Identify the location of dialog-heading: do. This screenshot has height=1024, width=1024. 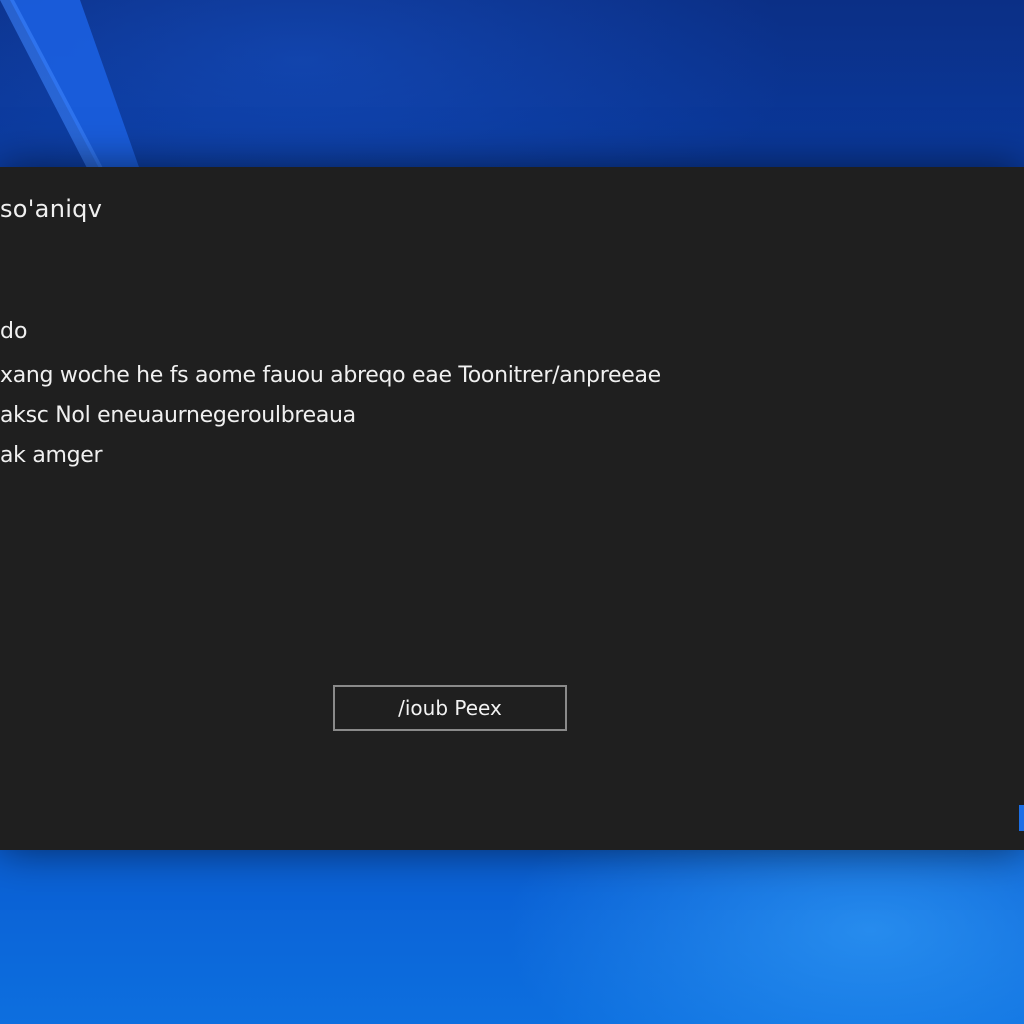
(14, 331).